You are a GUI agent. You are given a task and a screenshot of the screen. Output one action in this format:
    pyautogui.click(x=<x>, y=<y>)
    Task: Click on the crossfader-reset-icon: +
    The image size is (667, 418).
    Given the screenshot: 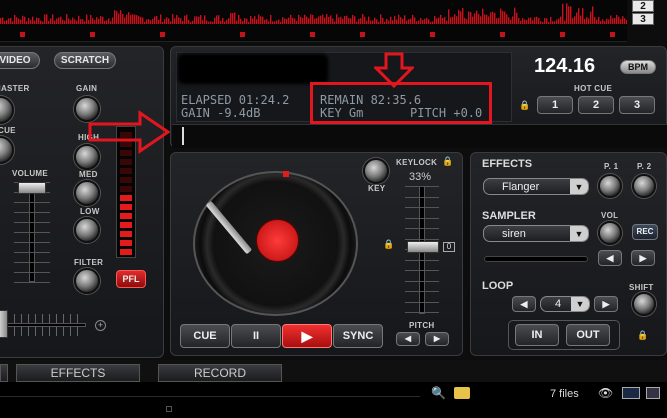 What is the action you would take?
    pyautogui.click(x=100, y=325)
    